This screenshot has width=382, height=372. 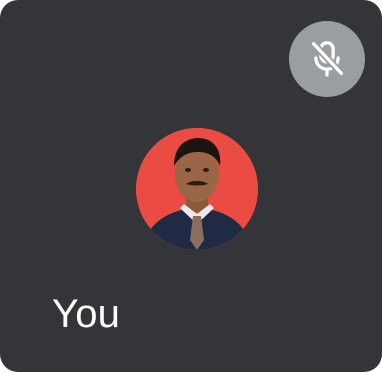 I want to click on participant-name: You, so click(x=86, y=314).